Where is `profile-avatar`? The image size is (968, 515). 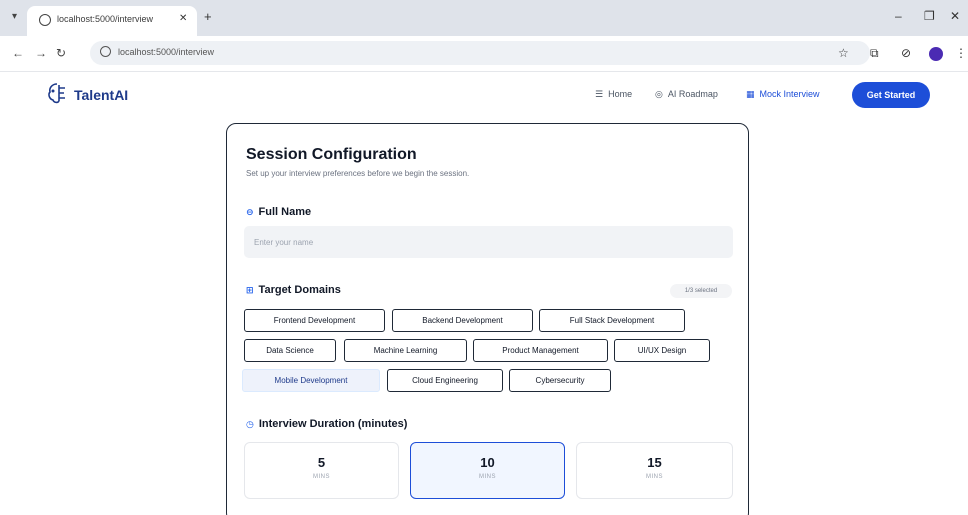 profile-avatar is located at coordinates (936, 54).